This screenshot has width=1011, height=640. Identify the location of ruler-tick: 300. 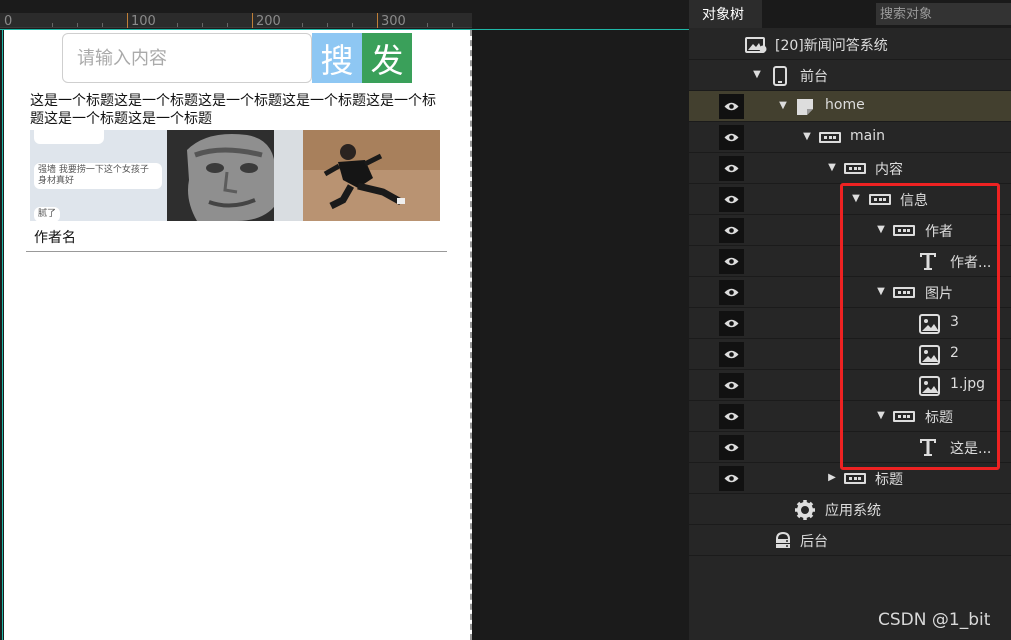
(393, 21).